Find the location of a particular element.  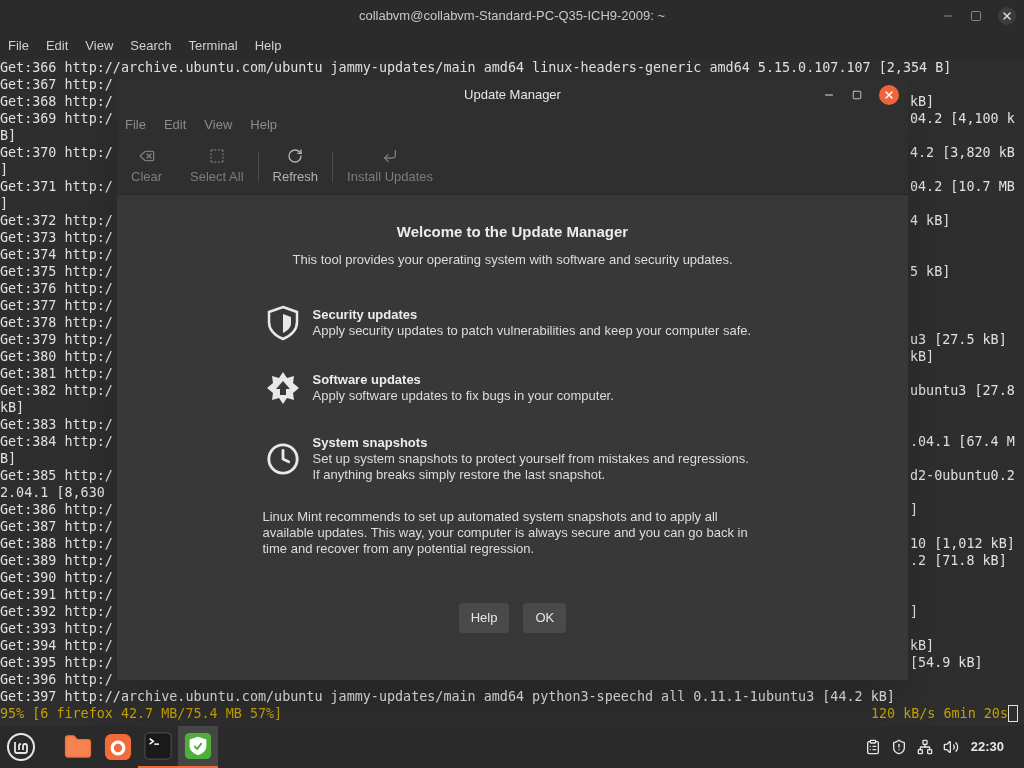

terminal-line: Get:370 http:/ is located at coordinates (56, 152).